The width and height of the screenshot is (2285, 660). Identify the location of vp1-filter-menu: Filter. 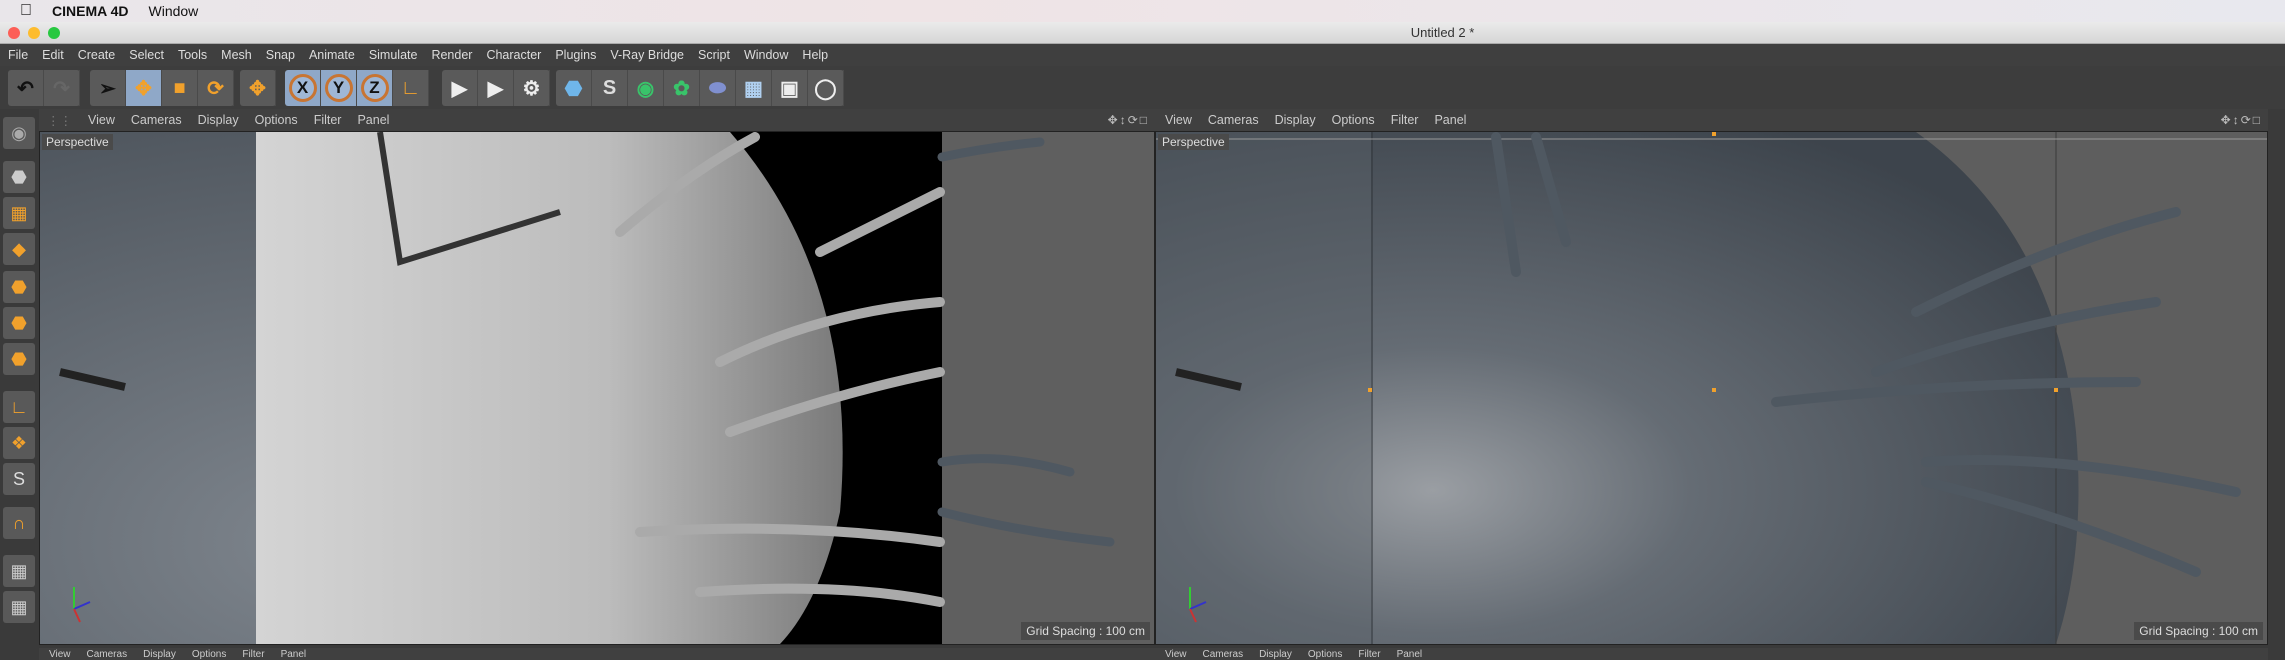
(328, 120).